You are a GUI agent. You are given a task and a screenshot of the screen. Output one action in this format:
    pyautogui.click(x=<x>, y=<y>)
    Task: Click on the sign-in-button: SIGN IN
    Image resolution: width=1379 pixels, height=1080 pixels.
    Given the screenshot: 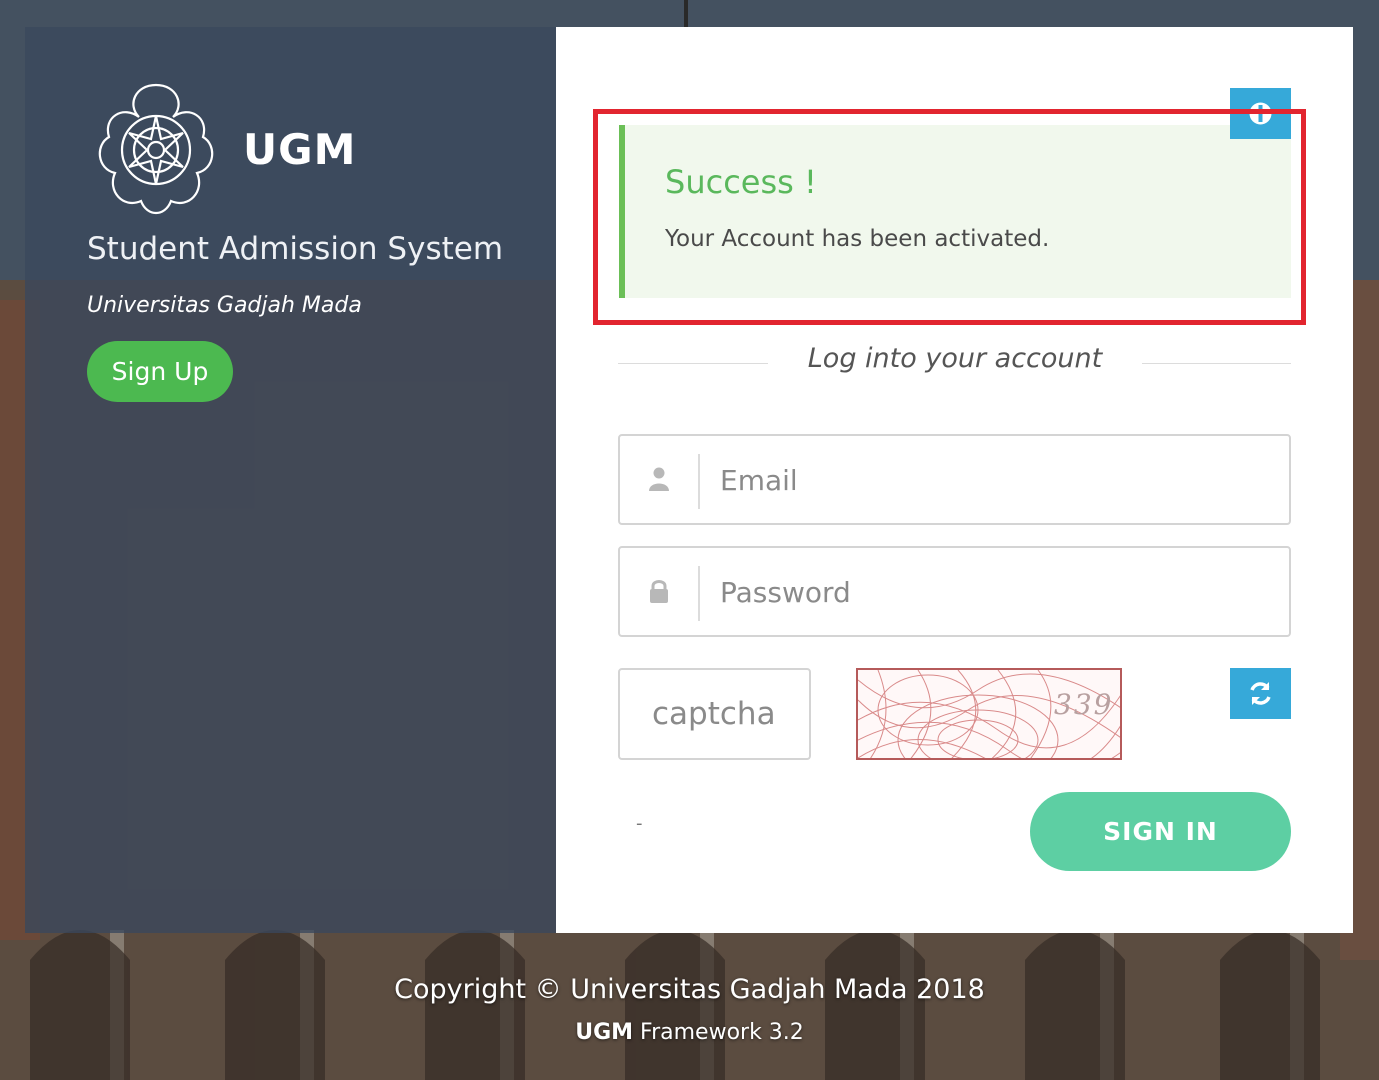 What is the action you would take?
    pyautogui.click(x=1160, y=831)
    